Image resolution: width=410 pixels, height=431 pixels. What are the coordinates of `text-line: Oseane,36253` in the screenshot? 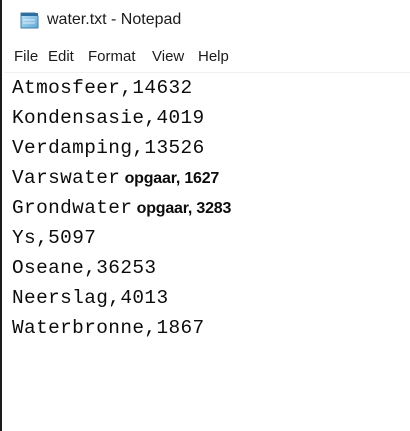 It's located at (84, 268).